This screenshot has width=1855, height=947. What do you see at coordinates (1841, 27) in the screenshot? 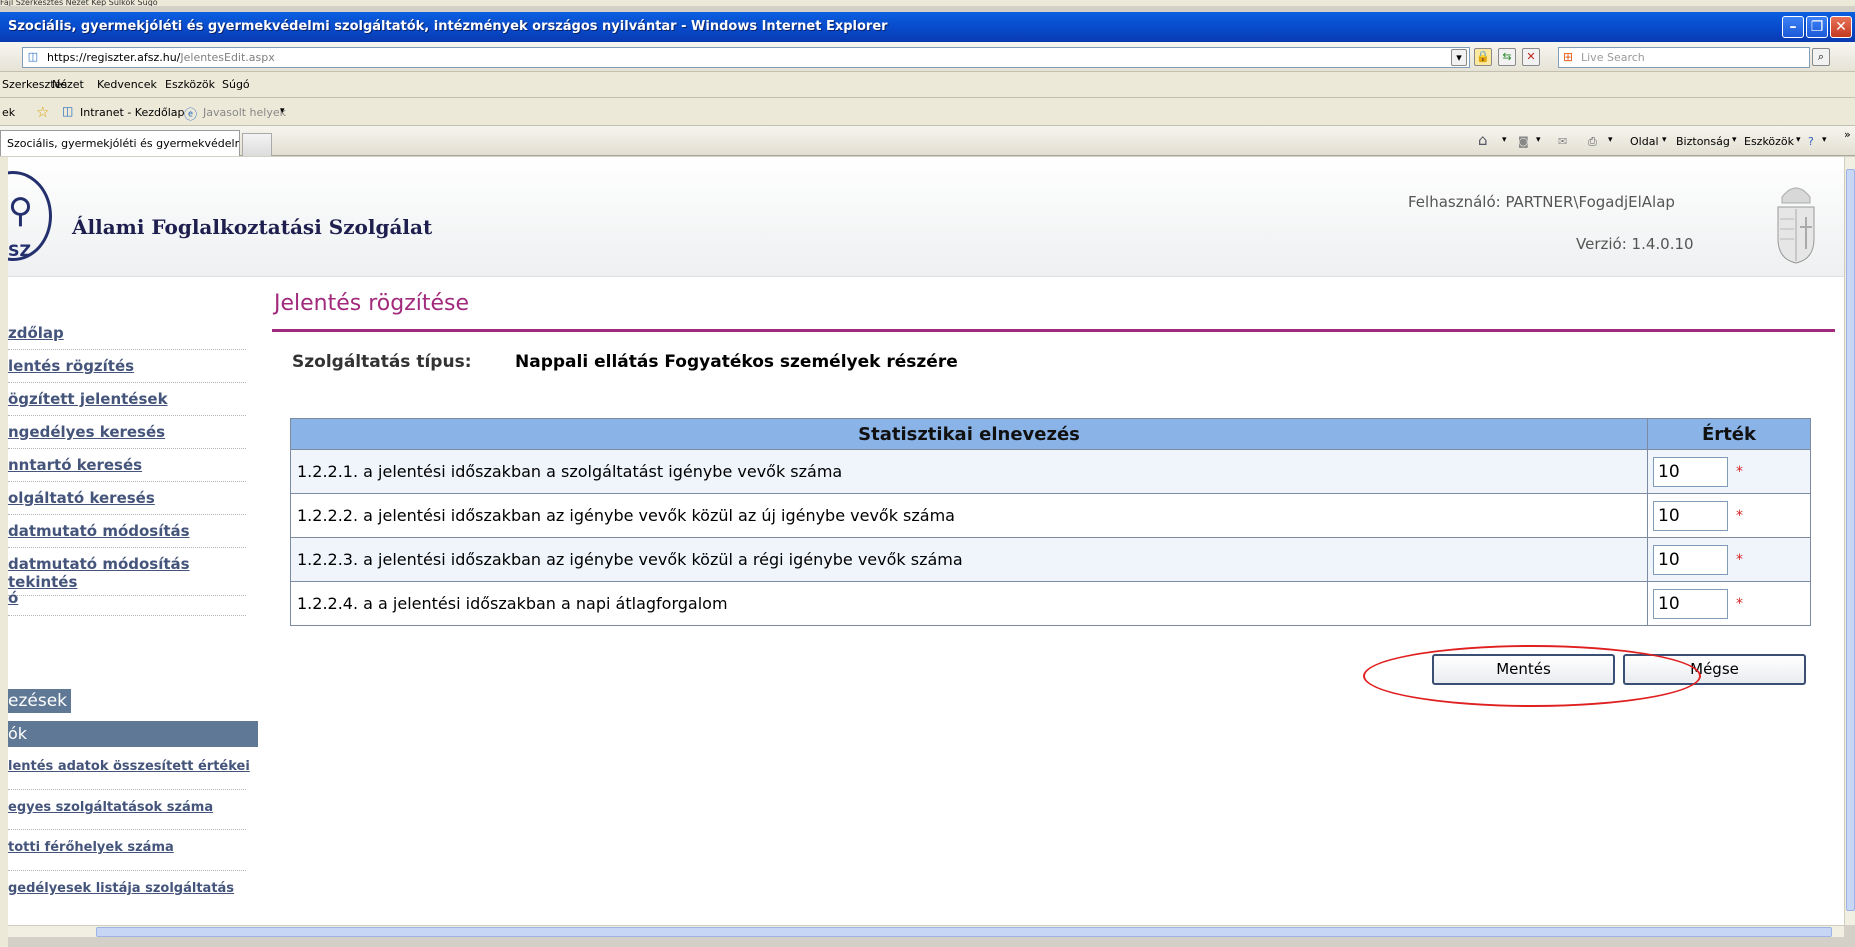
I see `close-window-button: ✕` at bounding box center [1841, 27].